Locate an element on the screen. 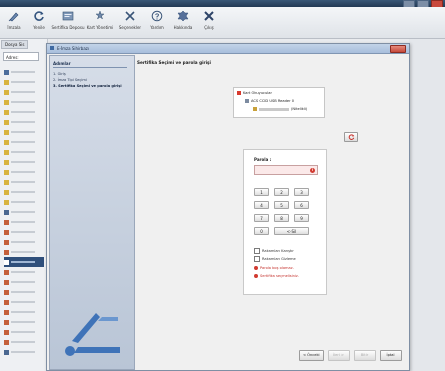 Image resolution: width=445 pixels, height=371 pixels. card-management-button: Kart Yönetimi is located at coordinates (100, 18).